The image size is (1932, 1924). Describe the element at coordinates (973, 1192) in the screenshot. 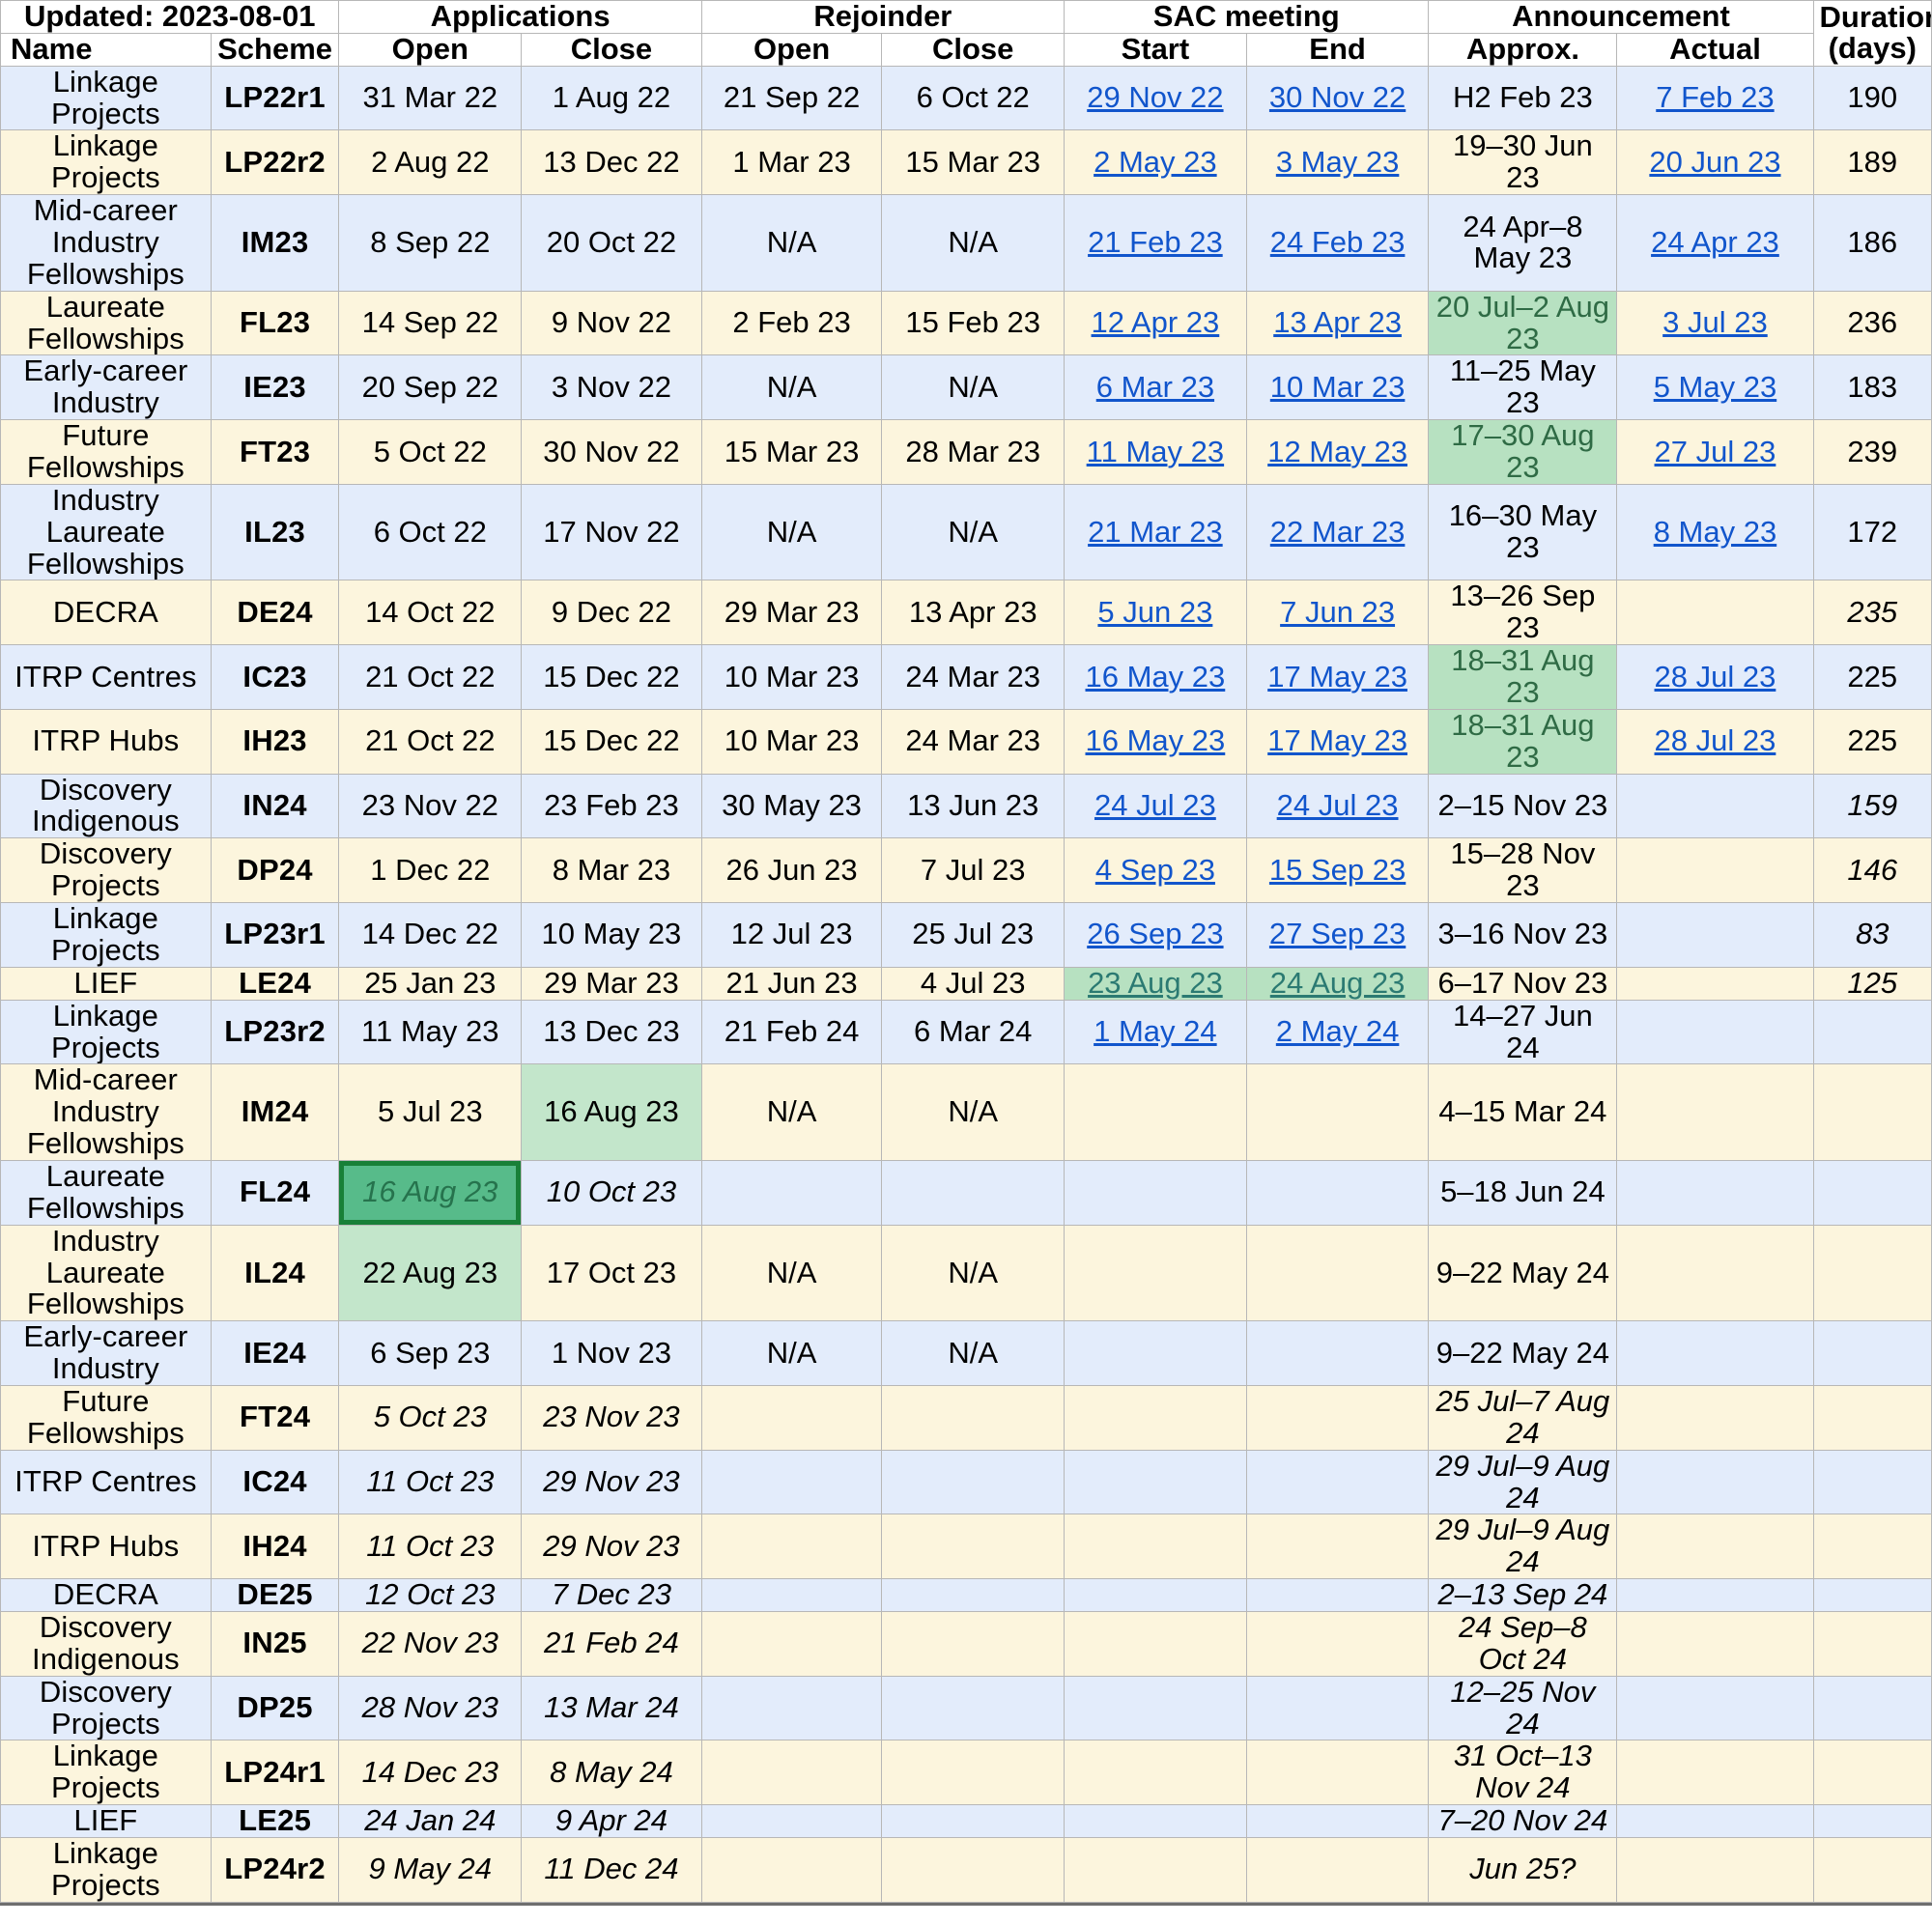

I see `row-rejoinder-close` at that location.